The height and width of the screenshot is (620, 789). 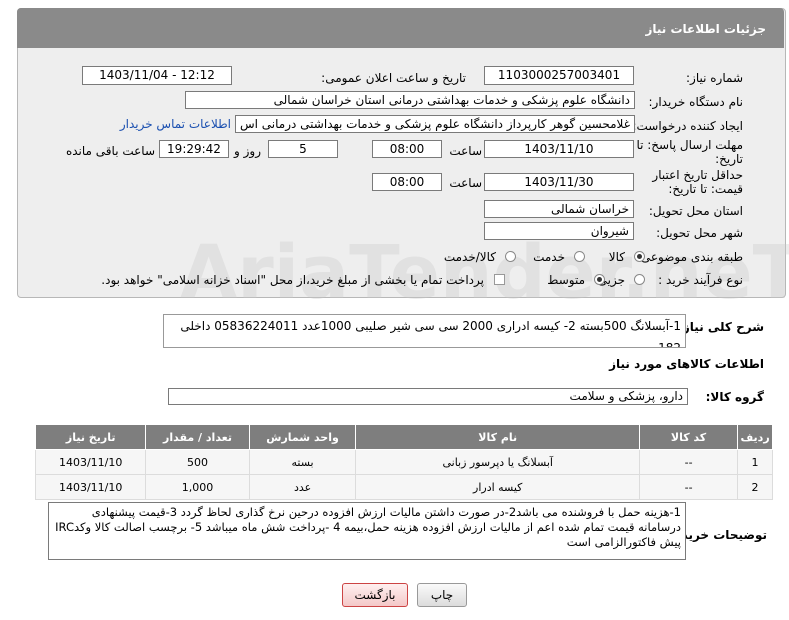 I want to click on table-row: 2 -- کیسه ادرار عدد 1,000 1403/11/10, so click(x=403, y=487).